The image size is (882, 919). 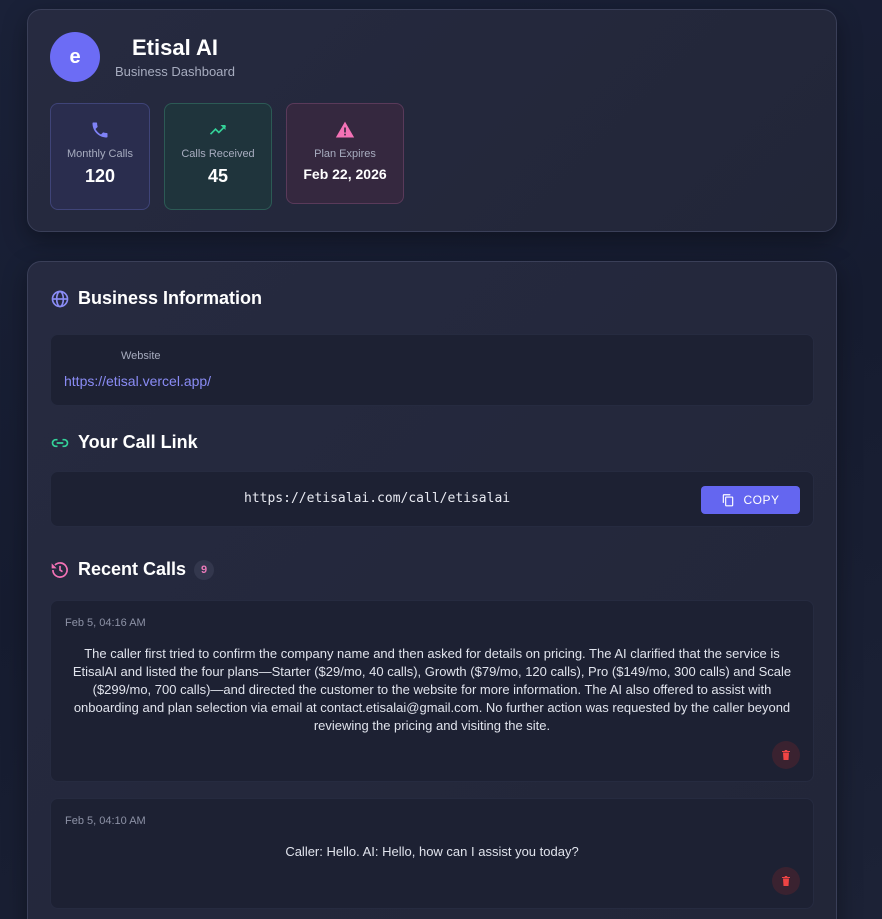 I want to click on stat-calls-received: Calls Received 45, so click(x=218, y=156).